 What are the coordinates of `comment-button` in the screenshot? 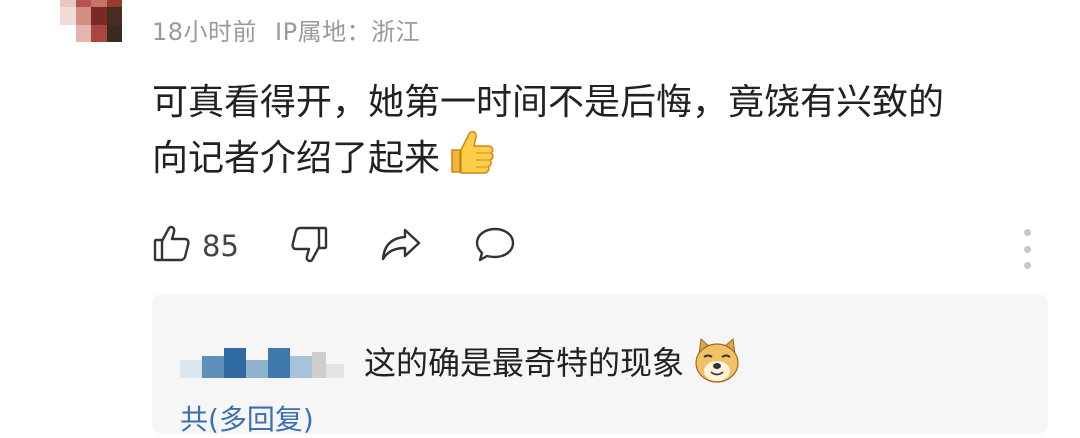 It's located at (495, 246).